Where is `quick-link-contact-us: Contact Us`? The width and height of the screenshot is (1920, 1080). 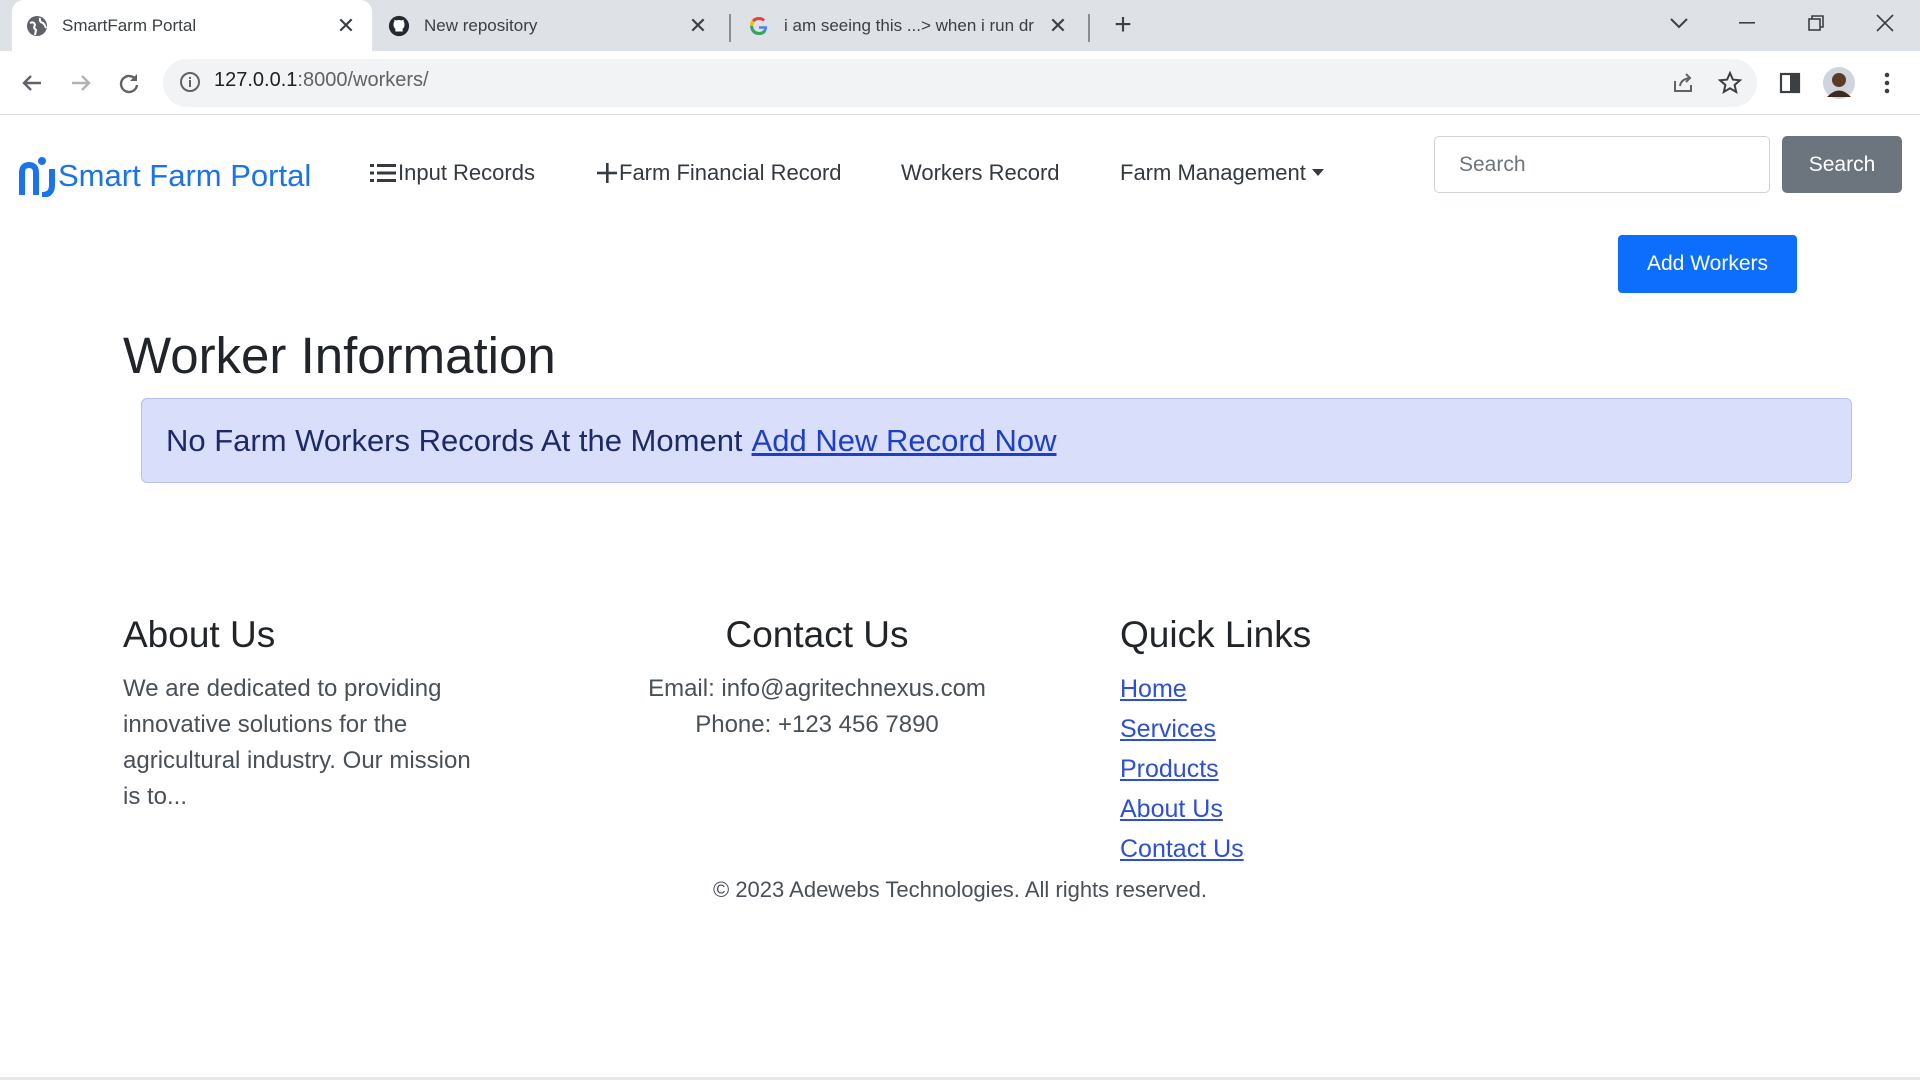
quick-link-contact-us: Contact Us is located at coordinates (1182, 849).